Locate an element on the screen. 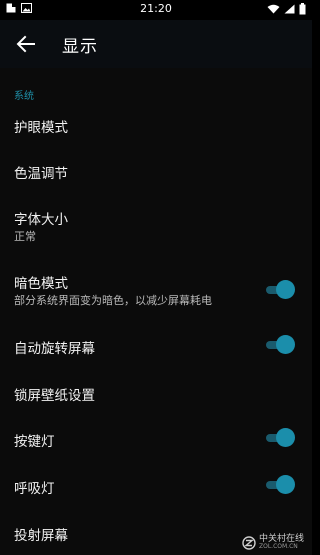 This screenshot has width=320, height=555. setting-label: 锁屏壁纸设置 is located at coordinates (54, 396).